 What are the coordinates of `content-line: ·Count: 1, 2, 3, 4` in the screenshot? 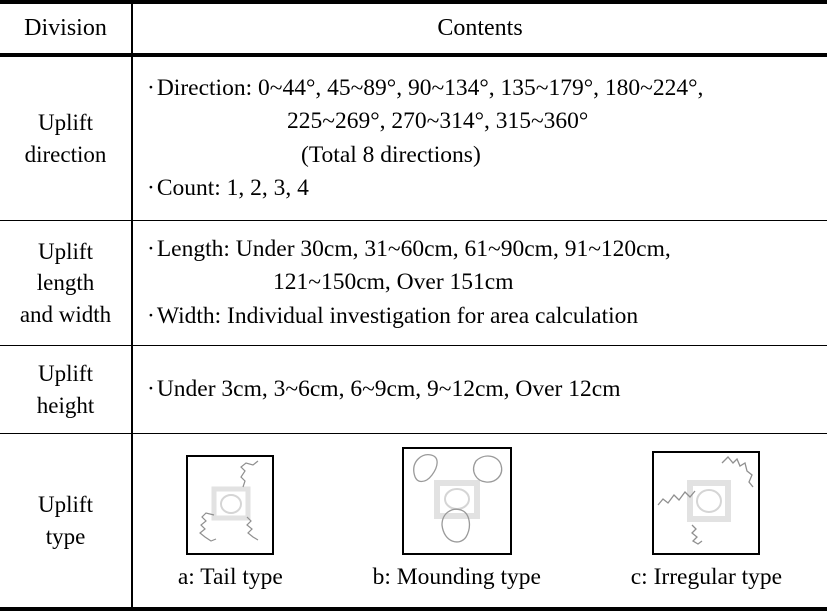 It's located at (487, 188).